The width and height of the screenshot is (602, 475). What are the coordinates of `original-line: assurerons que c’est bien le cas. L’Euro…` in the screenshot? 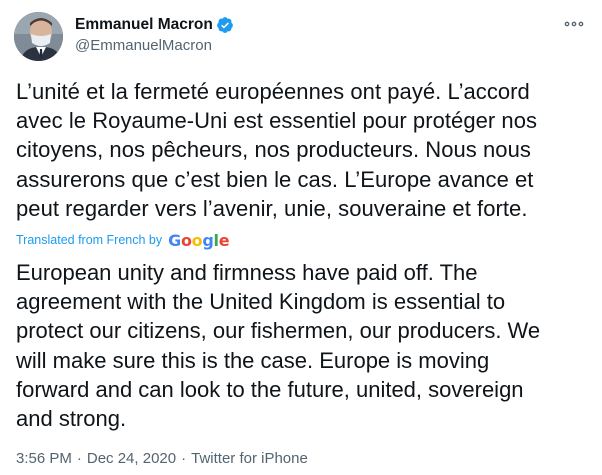 It's located at (275, 179).